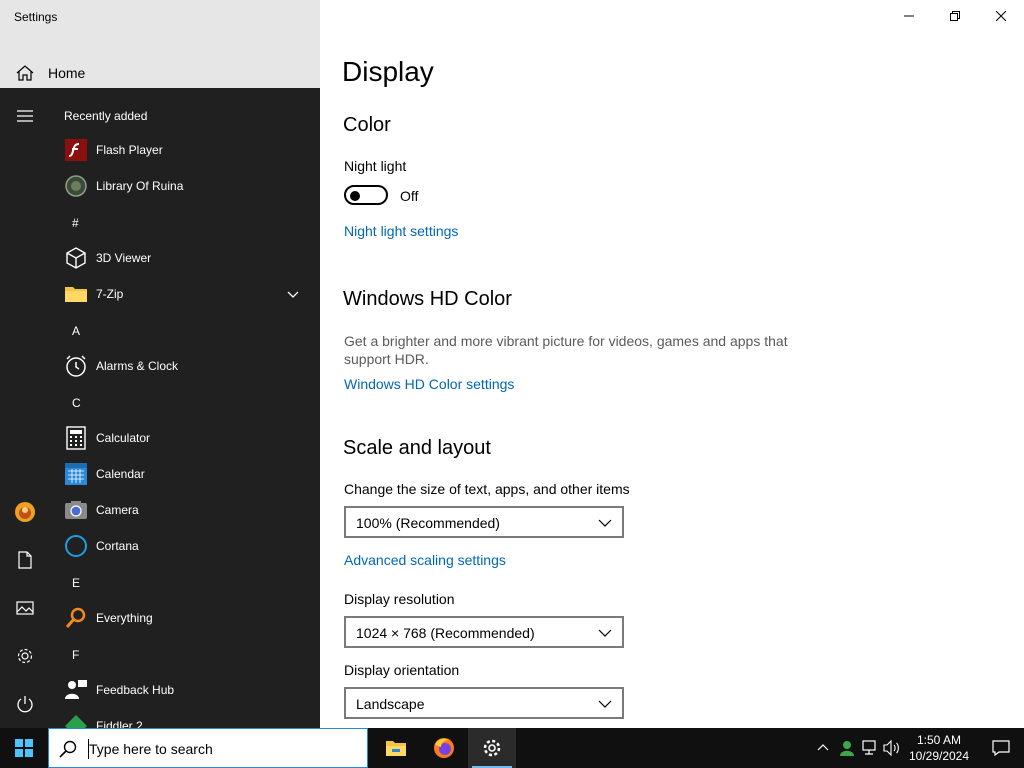 The image size is (1024, 768). Describe the element at coordinates (428, 523) in the screenshot. I see `dropdown-value: 100% (Recommended)` at that location.